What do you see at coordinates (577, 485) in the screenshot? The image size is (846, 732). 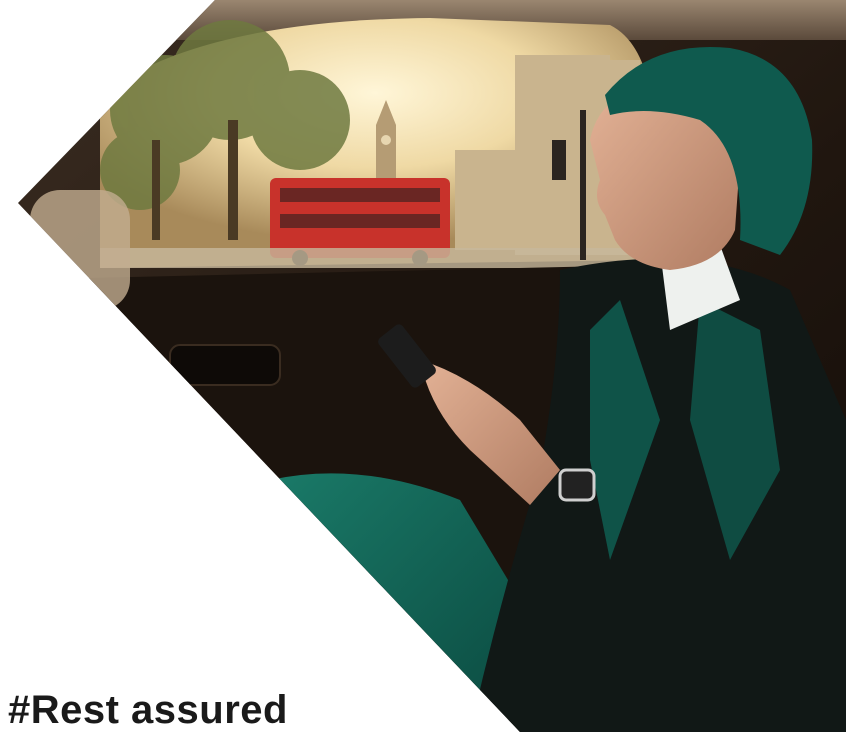 I see `wristwatch-icon` at bounding box center [577, 485].